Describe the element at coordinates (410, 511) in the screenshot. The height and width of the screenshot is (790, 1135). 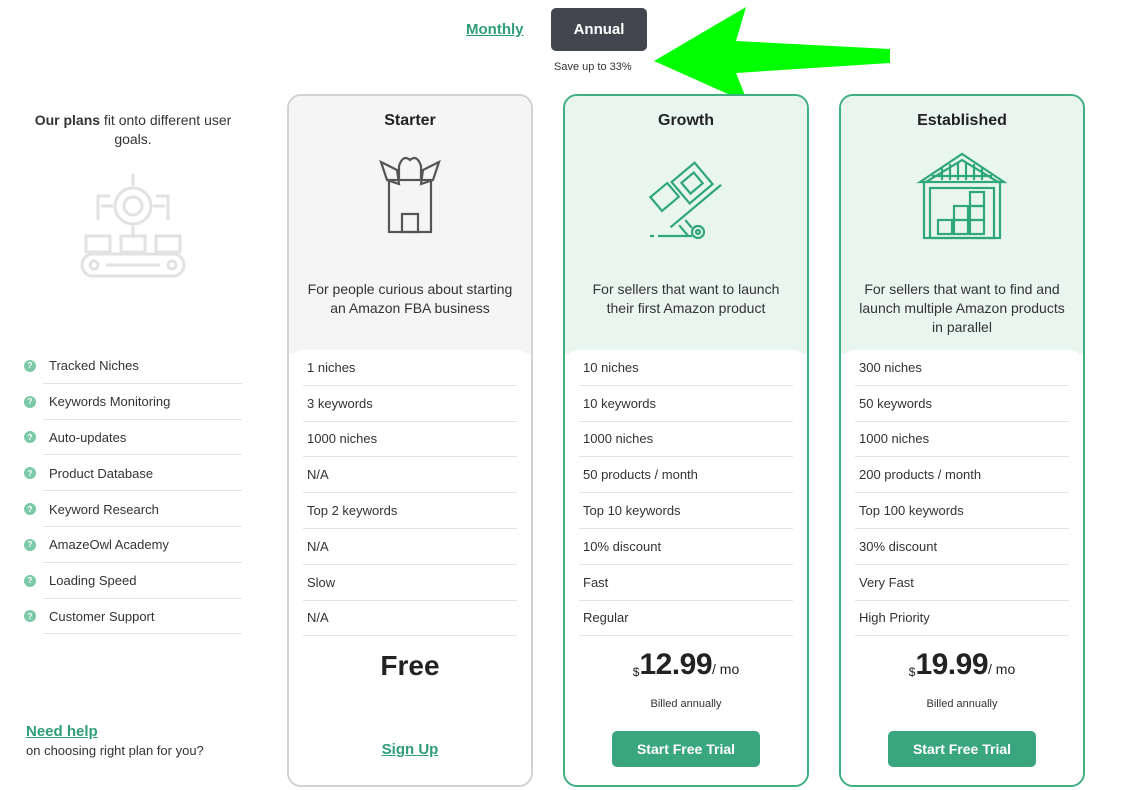
I see `value-row: Top 2 keywords` at that location.